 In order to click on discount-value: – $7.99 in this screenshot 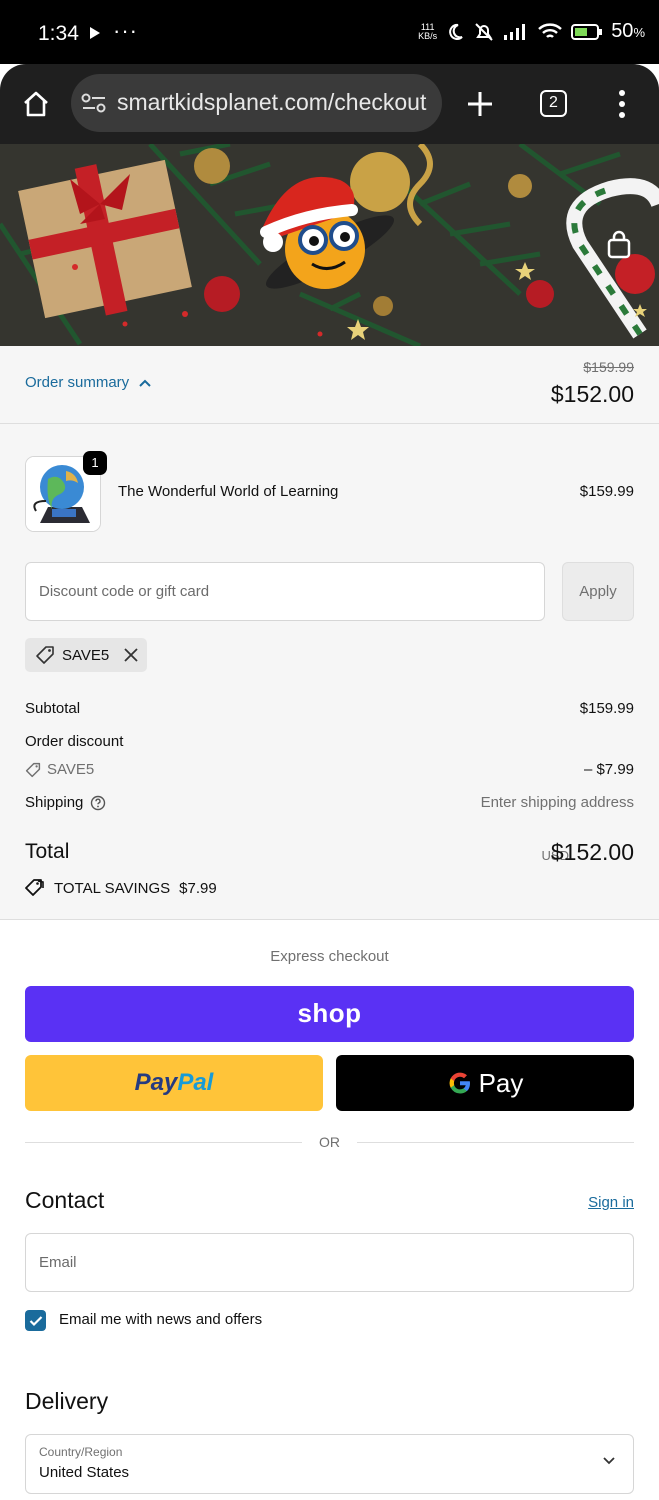, I will do `click(608, 769)`.